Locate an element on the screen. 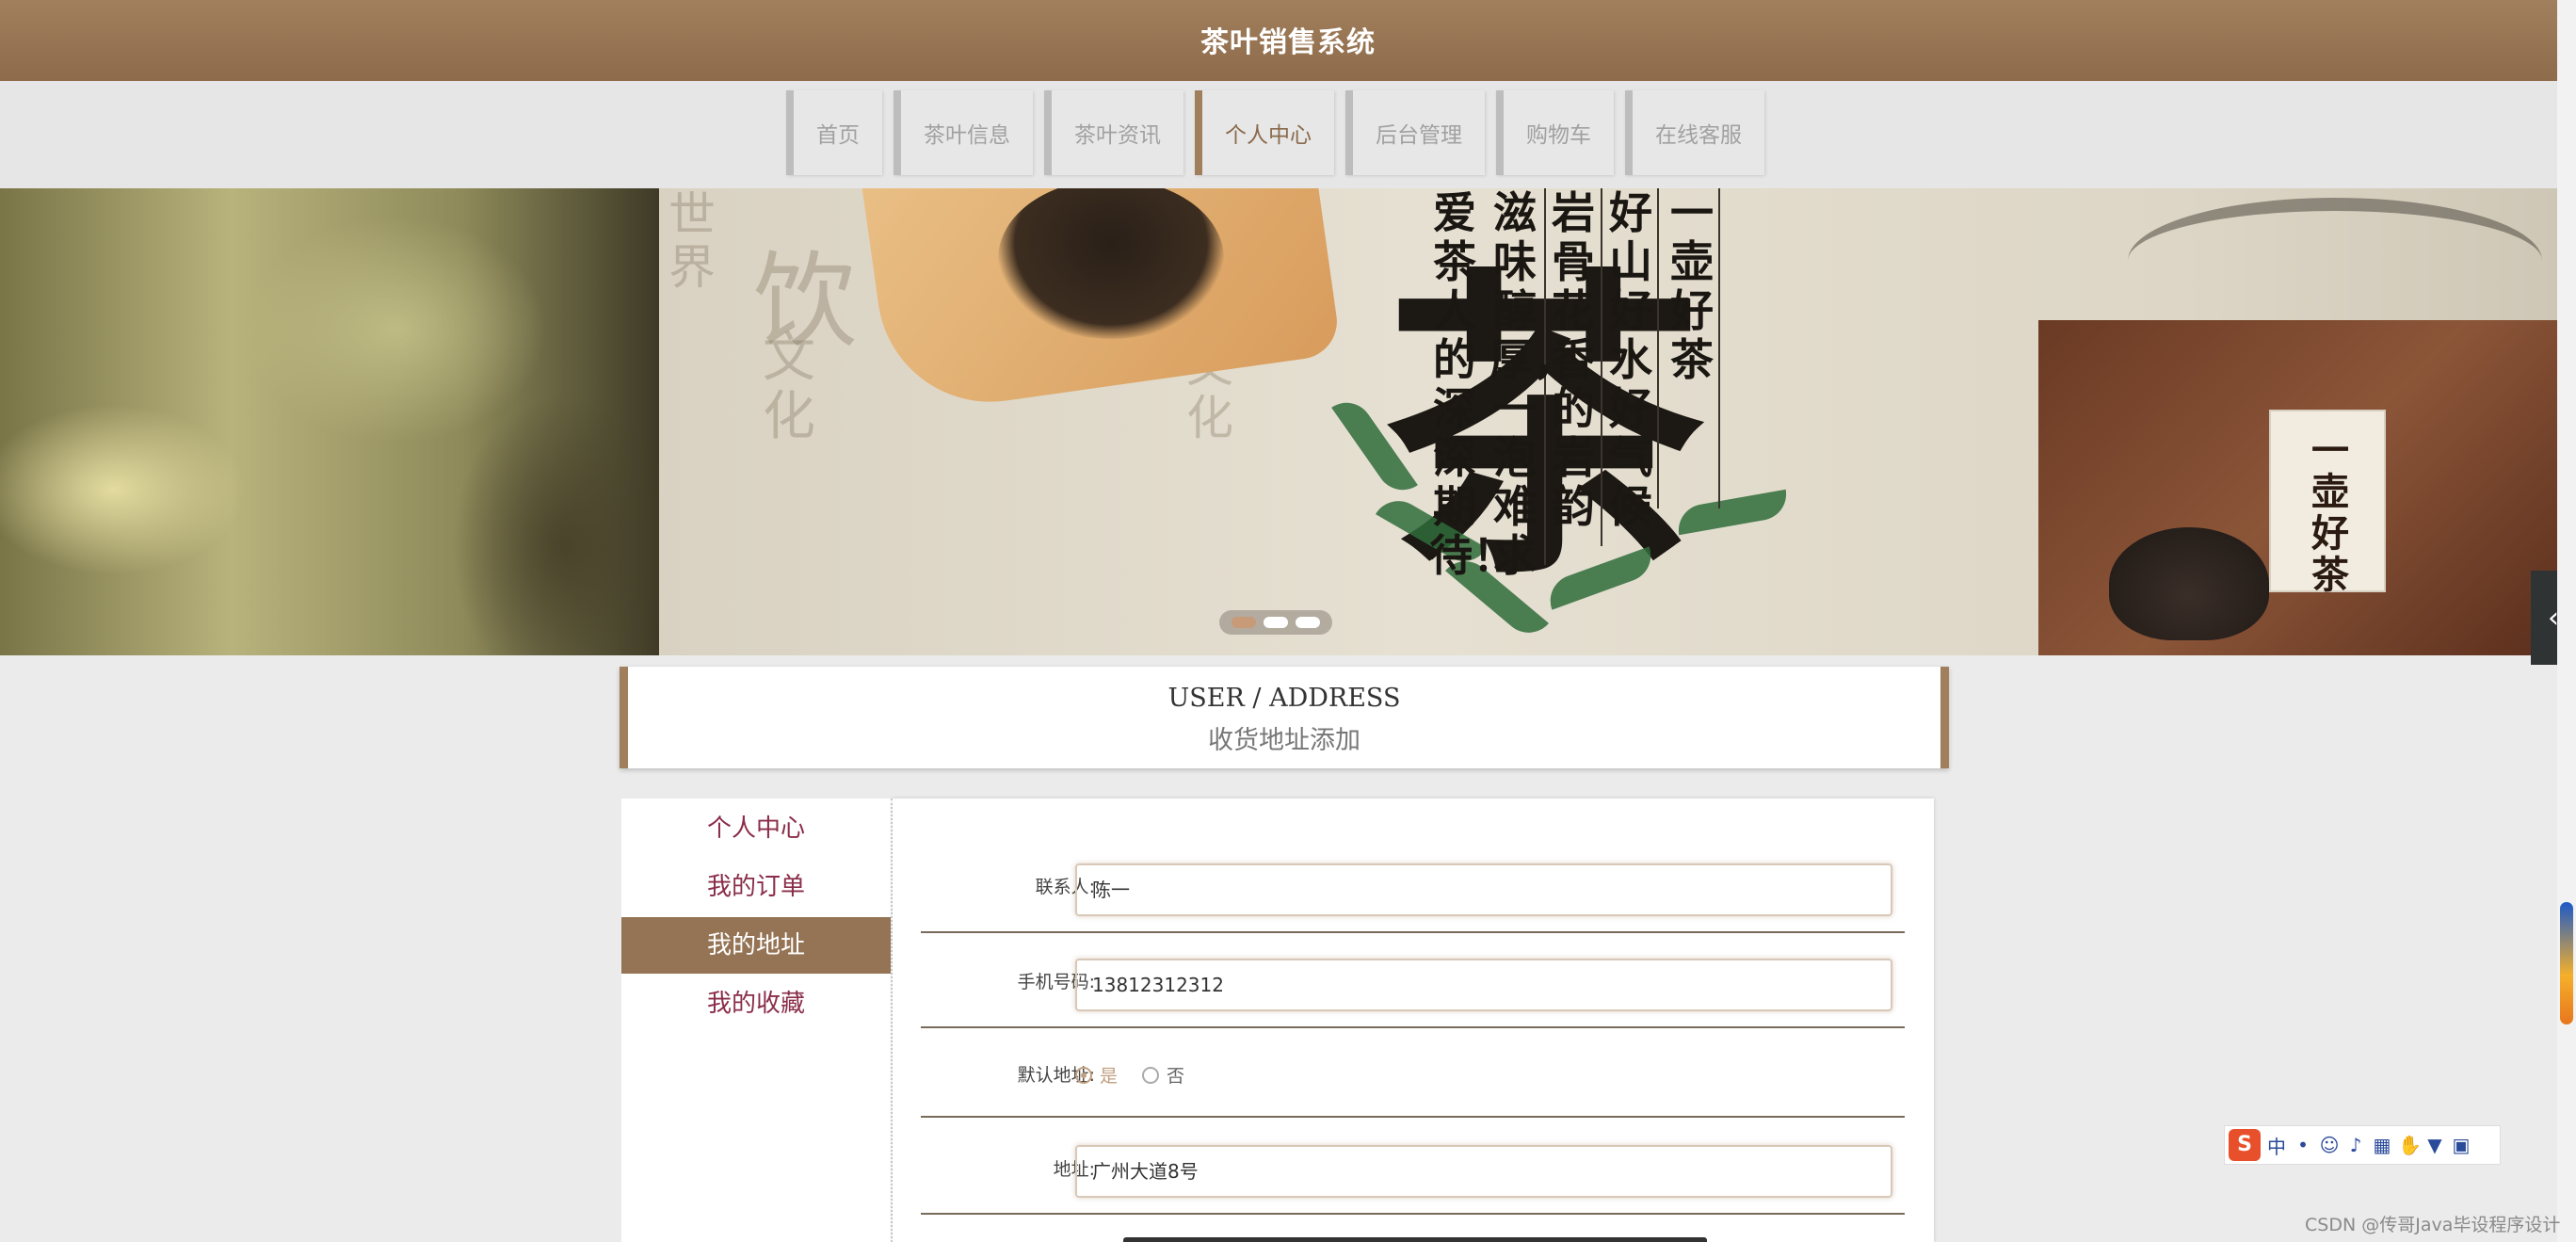 Image resolution: width=2576 pixels, height=1242 pixels. user-sidebar: 个人中心 我的订单 我的地址 我的收藏 is located at coordinates (757, 1020).